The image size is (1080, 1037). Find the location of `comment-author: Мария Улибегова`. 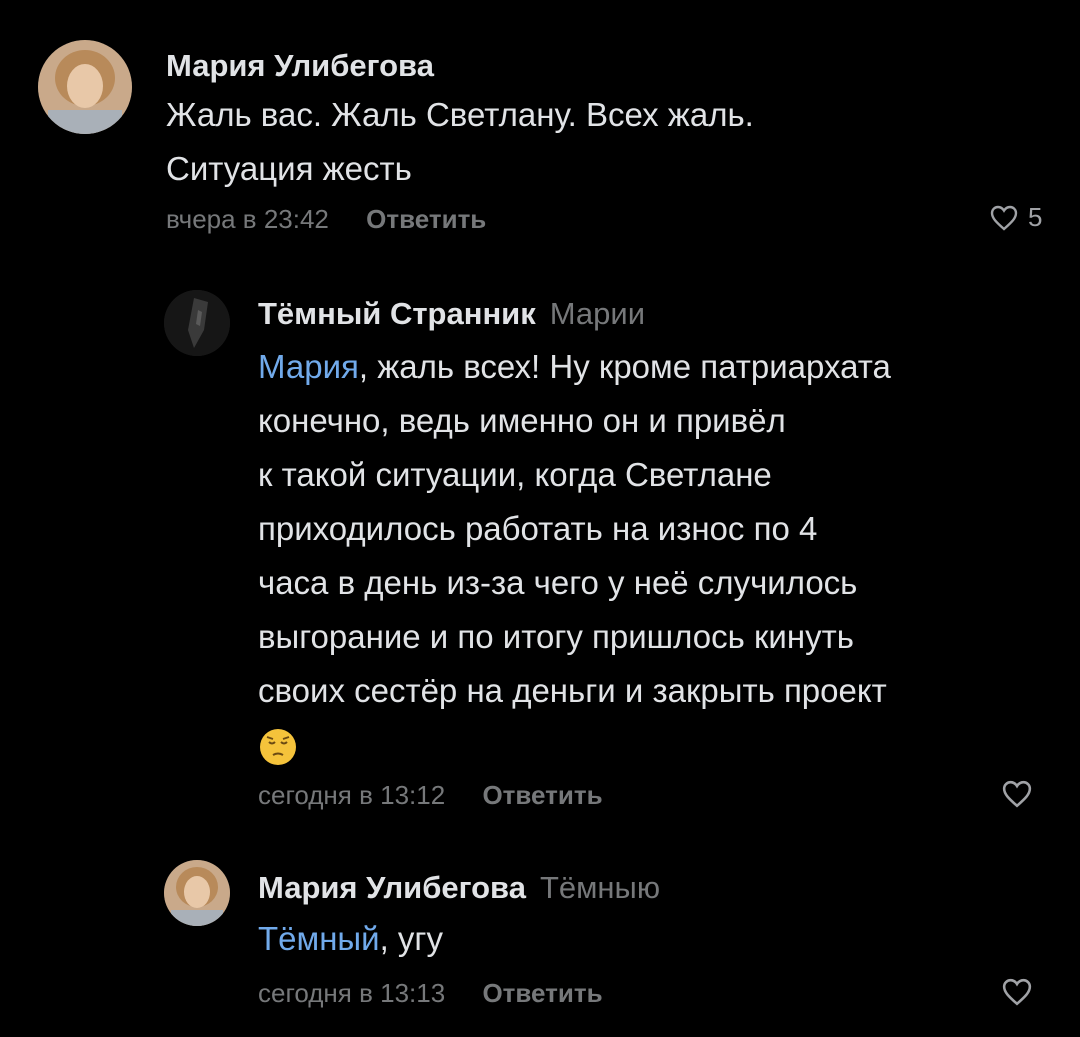

comment-author: Мария Улибегова is located at coordinates (300, 66).